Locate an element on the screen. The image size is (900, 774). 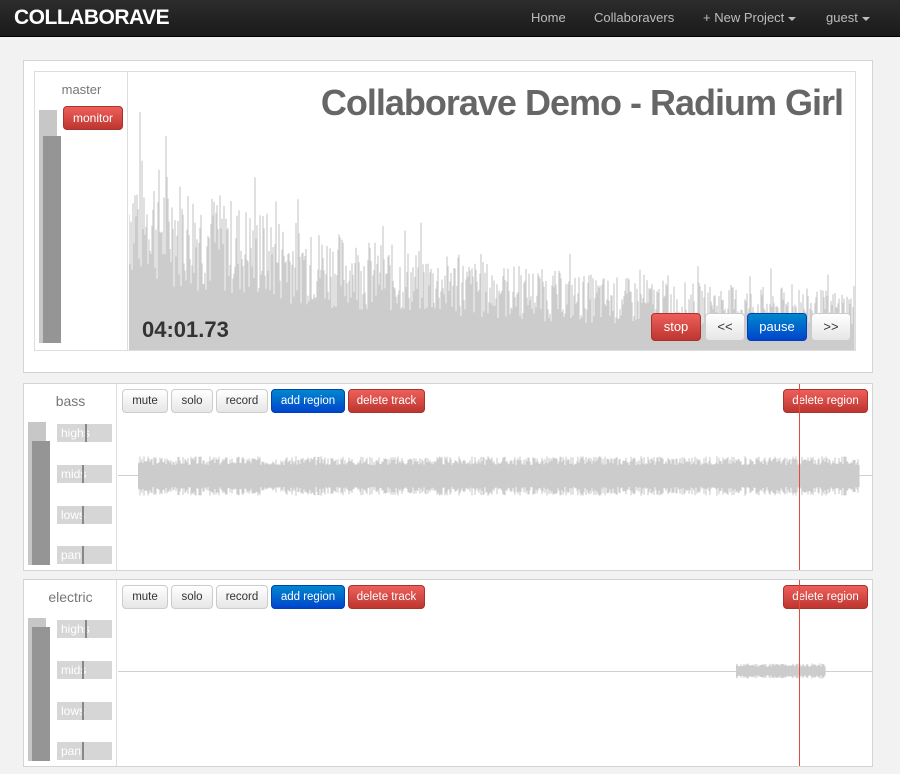
master-meter-fill is located at coordinates (52, 239).